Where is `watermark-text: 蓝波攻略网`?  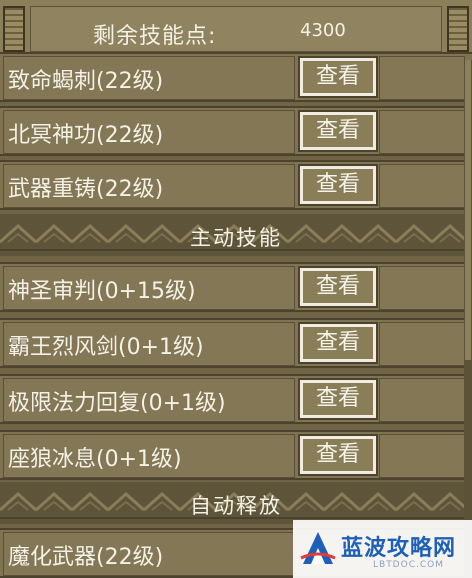 watermark-text: 蓝波攻略网 is located at coordinates (399, 548).